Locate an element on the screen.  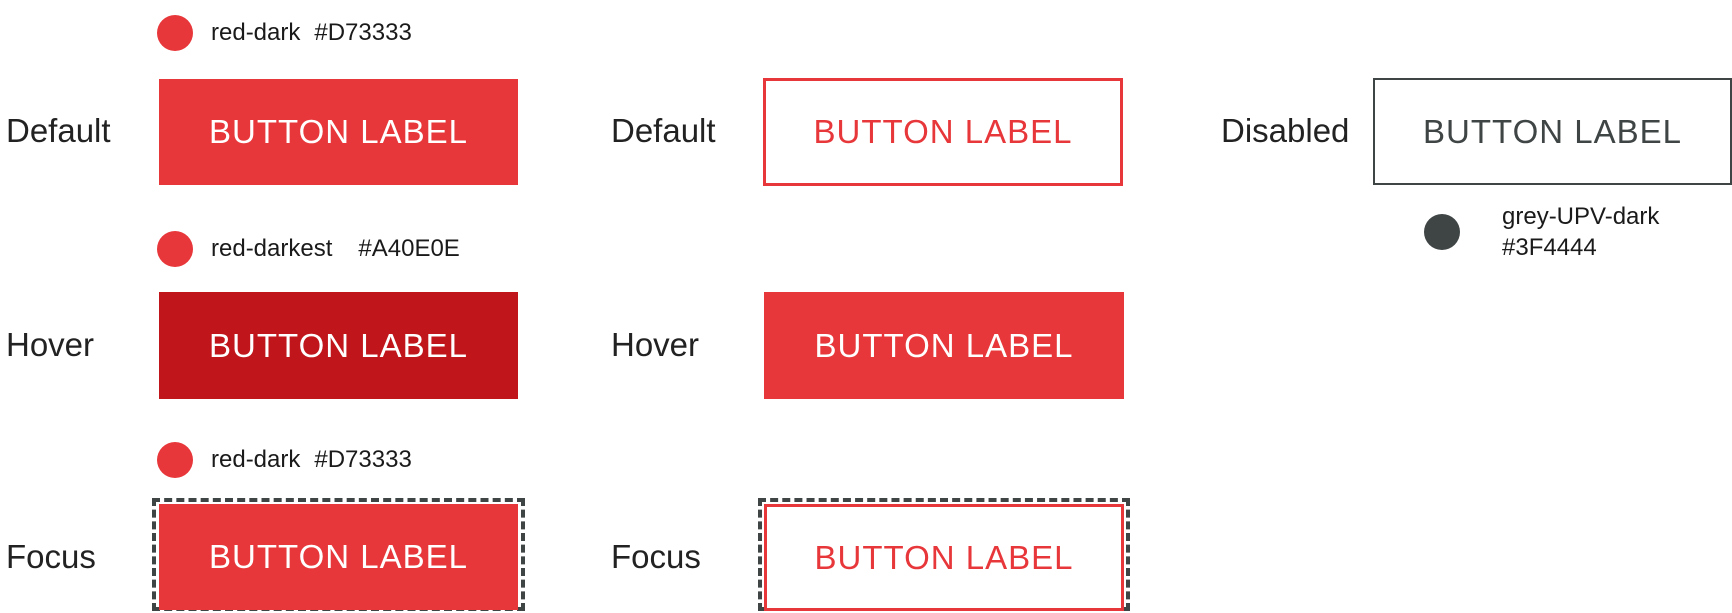
primary-button-focus: BUTTON LABEL is located at coordinates (338, 557).